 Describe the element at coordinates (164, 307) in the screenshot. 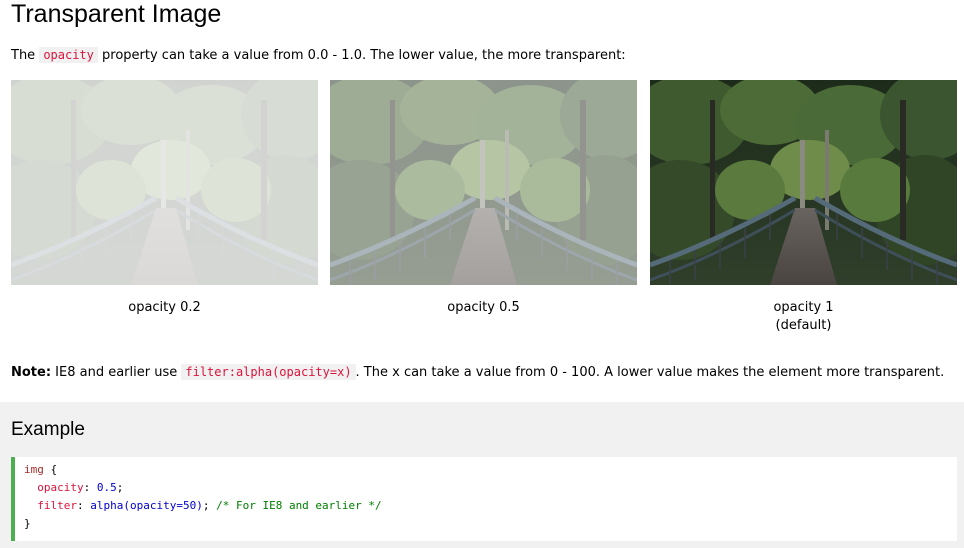

I see `image-caption: opacity 0.2` at that location.